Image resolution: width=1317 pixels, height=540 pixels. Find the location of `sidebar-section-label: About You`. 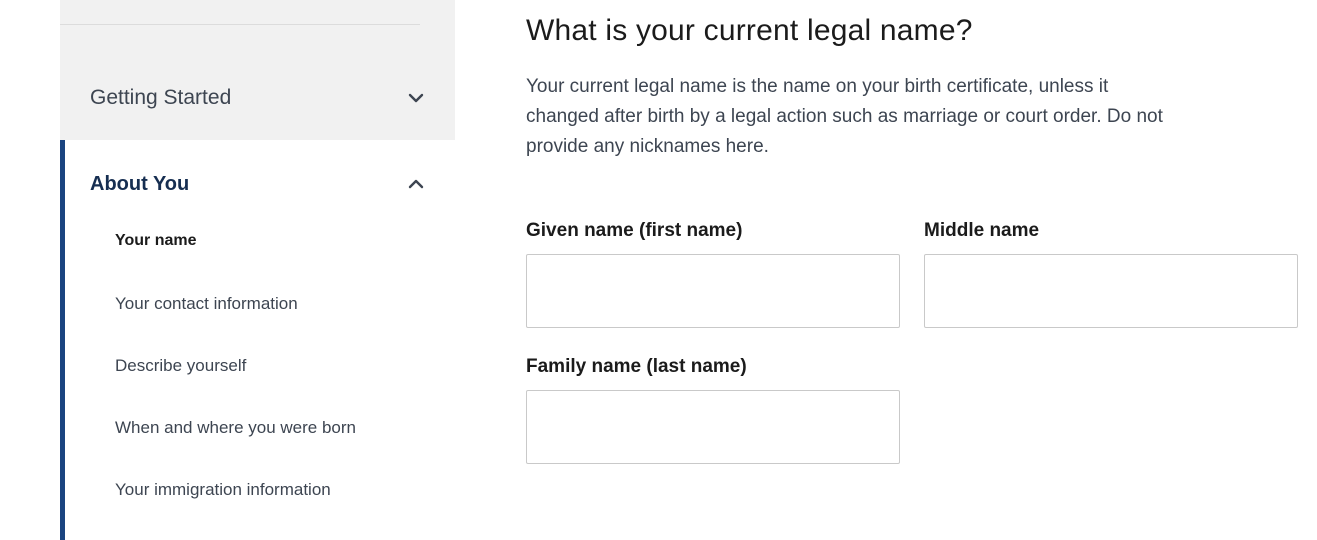

sidebar-section-label: About You is located at coordinates (140, 183).